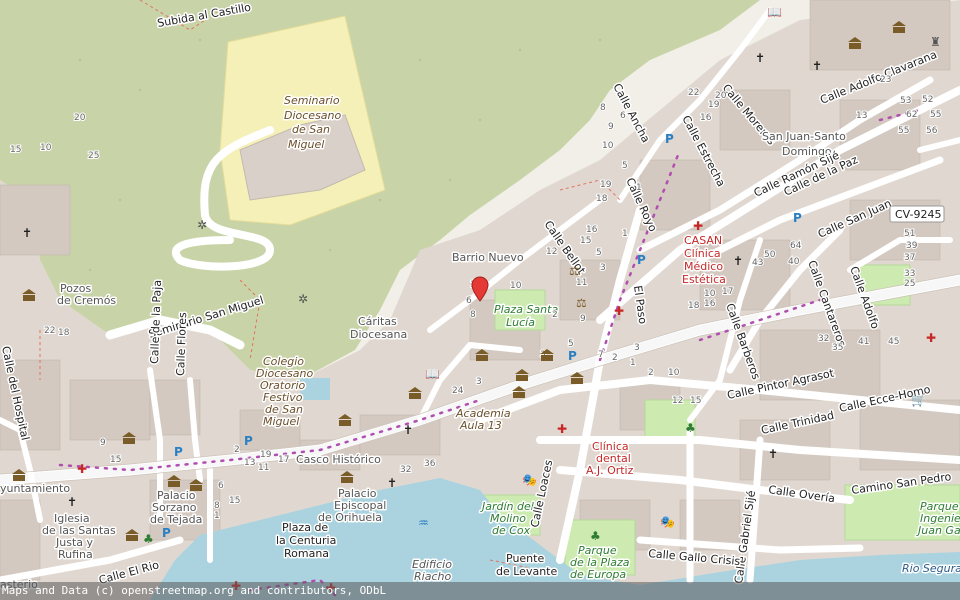 The image size is (960, 600). Describe the element at coordinates (263, 468) in the screenshot. I see `house-number: 11` at that location.